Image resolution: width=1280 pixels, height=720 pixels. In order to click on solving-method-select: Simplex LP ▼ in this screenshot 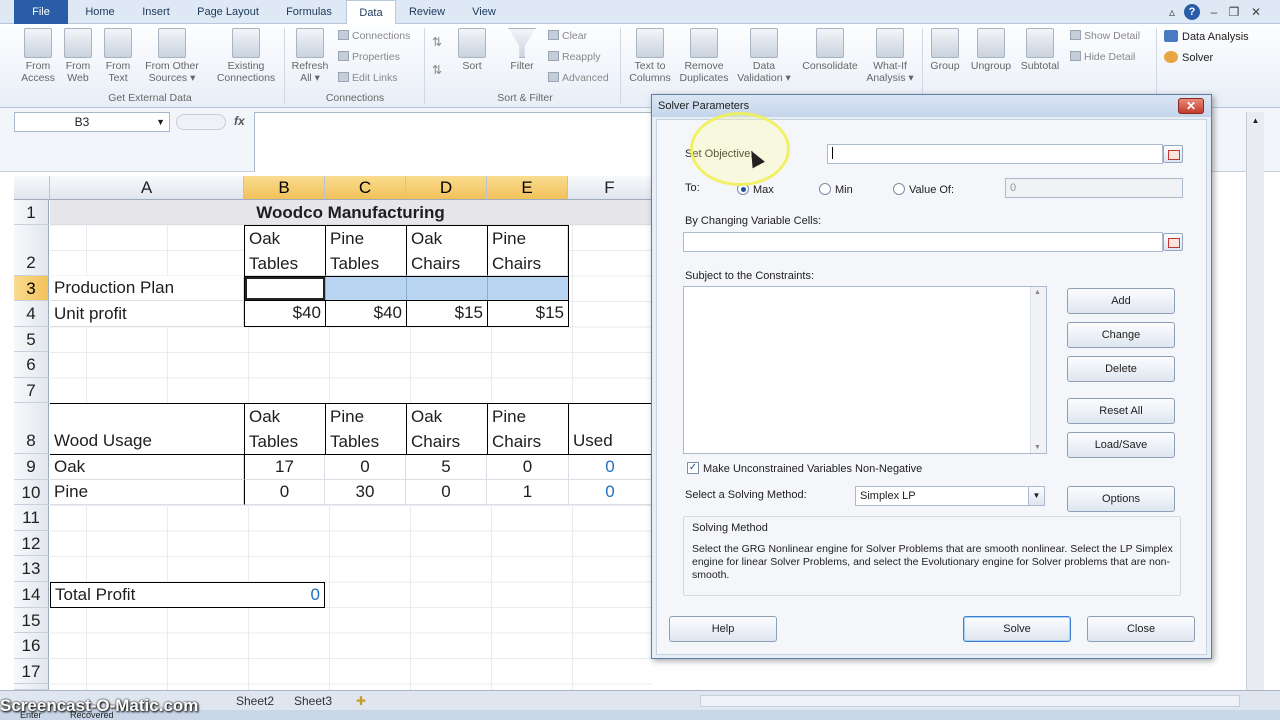, I will do `click(950, 496)`.